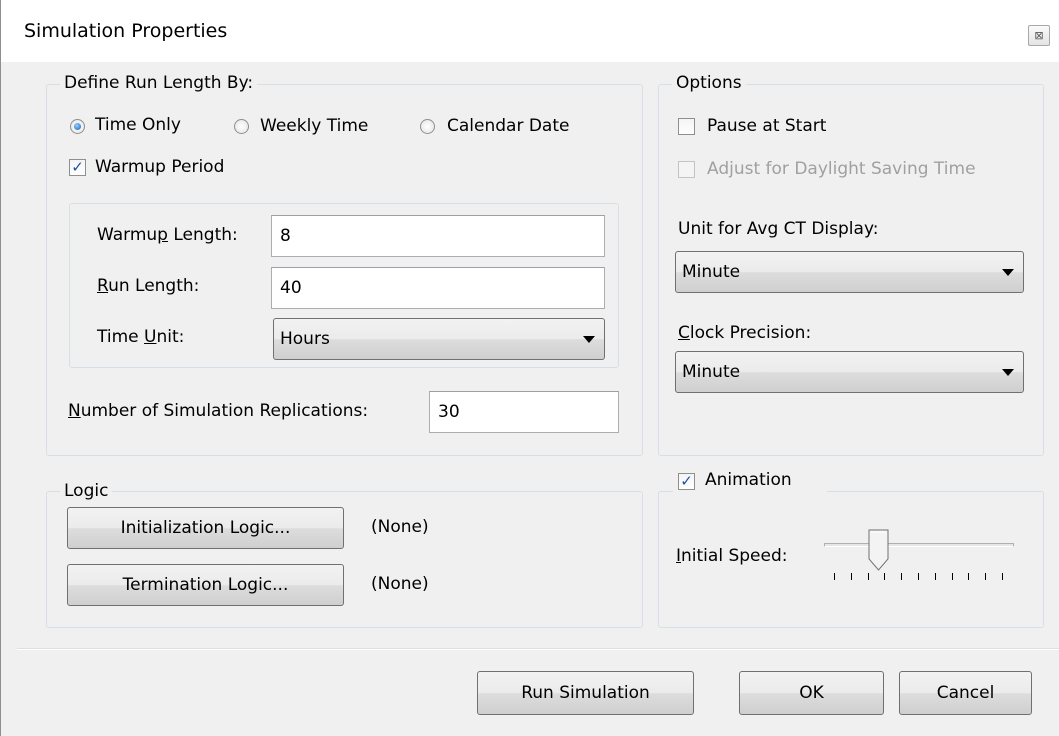 Image resolution: width=1059 pixels, height=736 pixels. Describe the element at coordinates (841, 169) in the screenshot. I see `daylight-saving-label: Adjust for Daylight Saving Time` at that location.